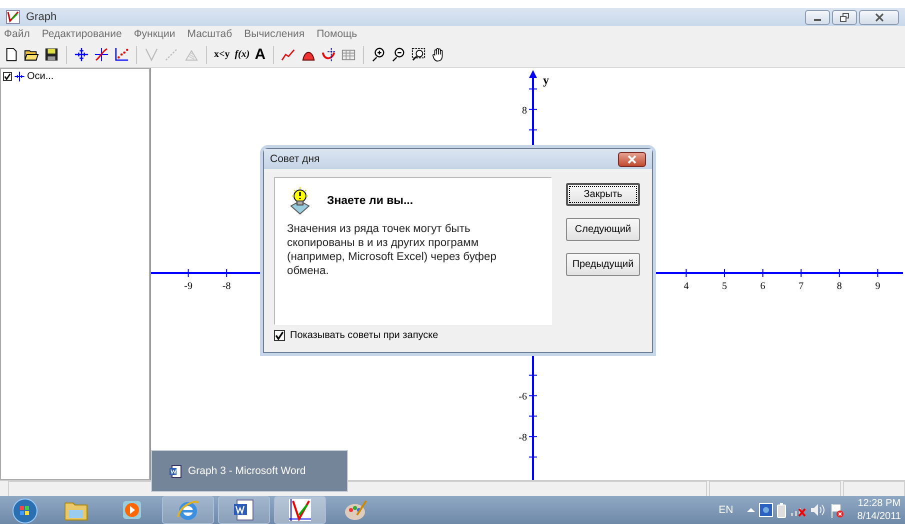  What do you see at coordinates (751, 510) in the screenshot?
I see `expand-tray-icon` at bounding box center [751, 510].